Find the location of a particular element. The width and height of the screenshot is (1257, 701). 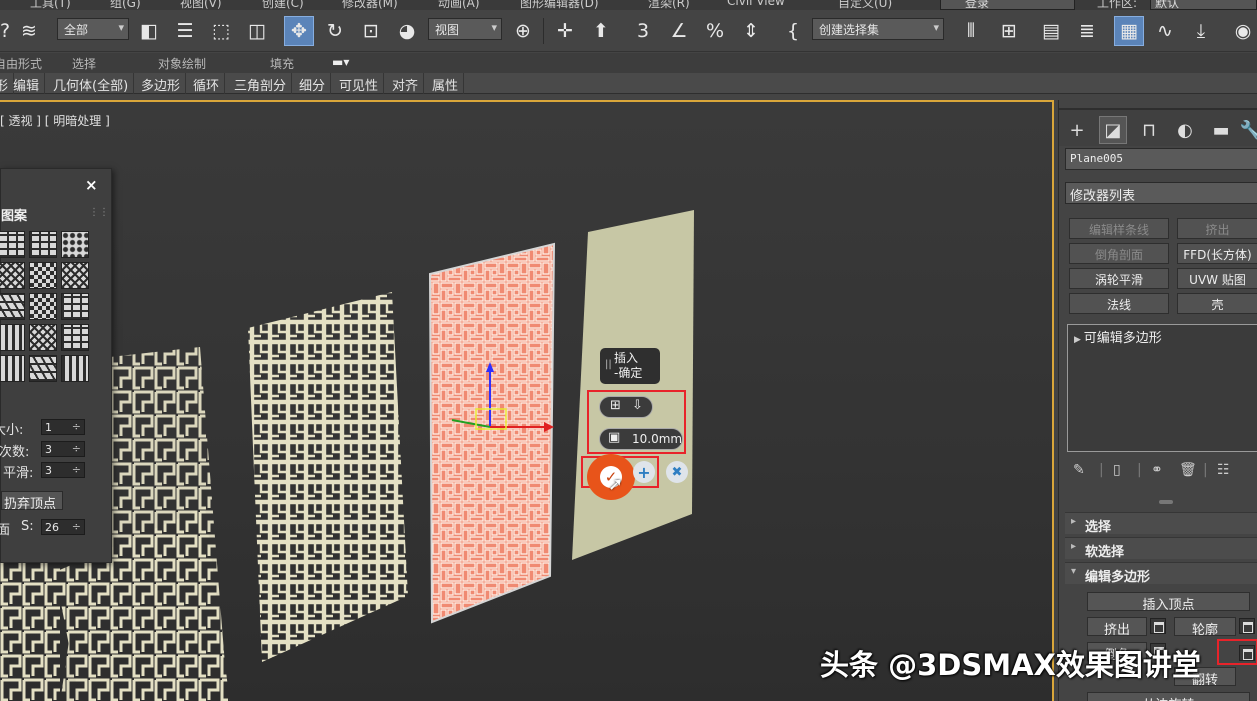

menu-animation: 动画(A) is located at coordinates (459, 5).